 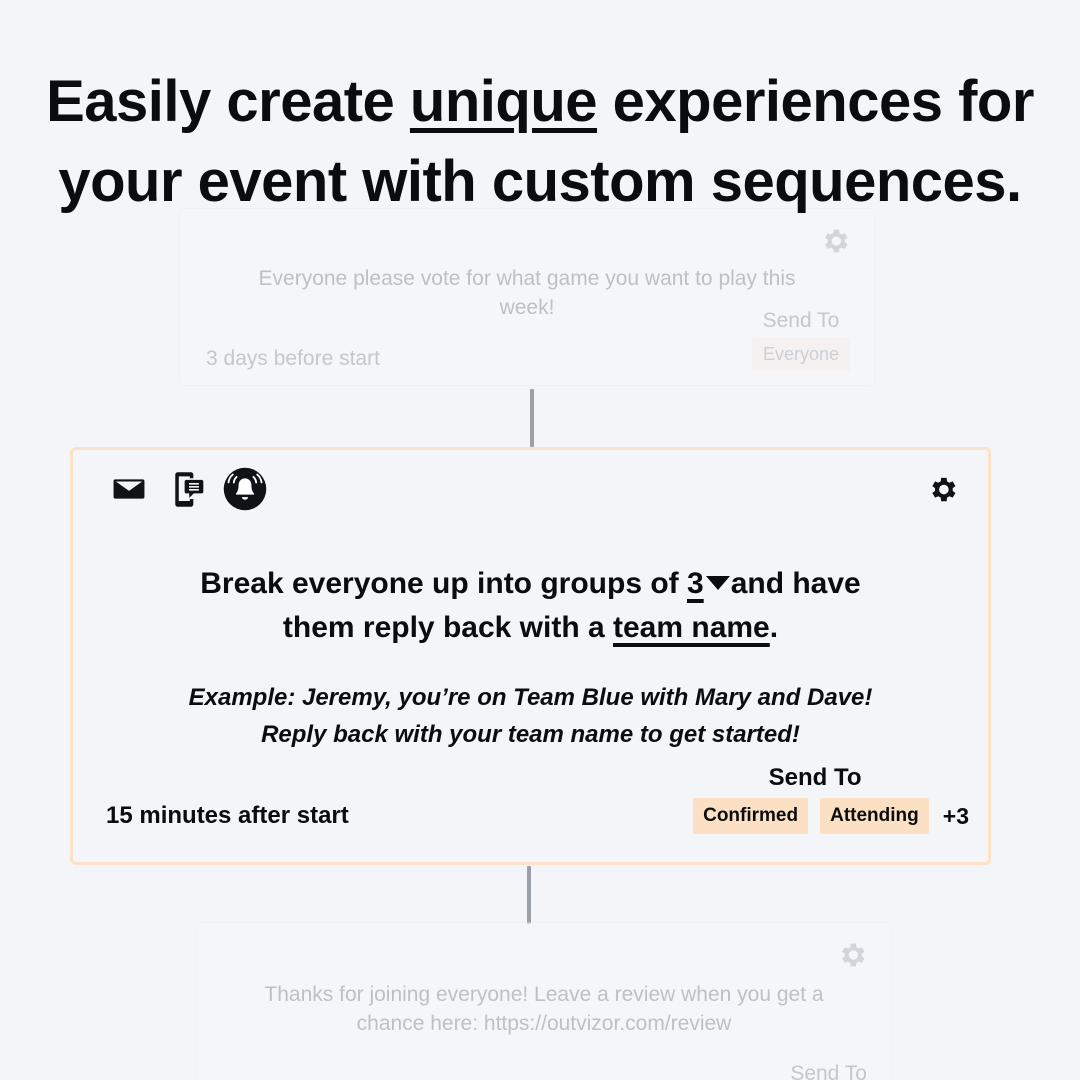 I want to click on push-notification-icon, so click(x=245, y=489).